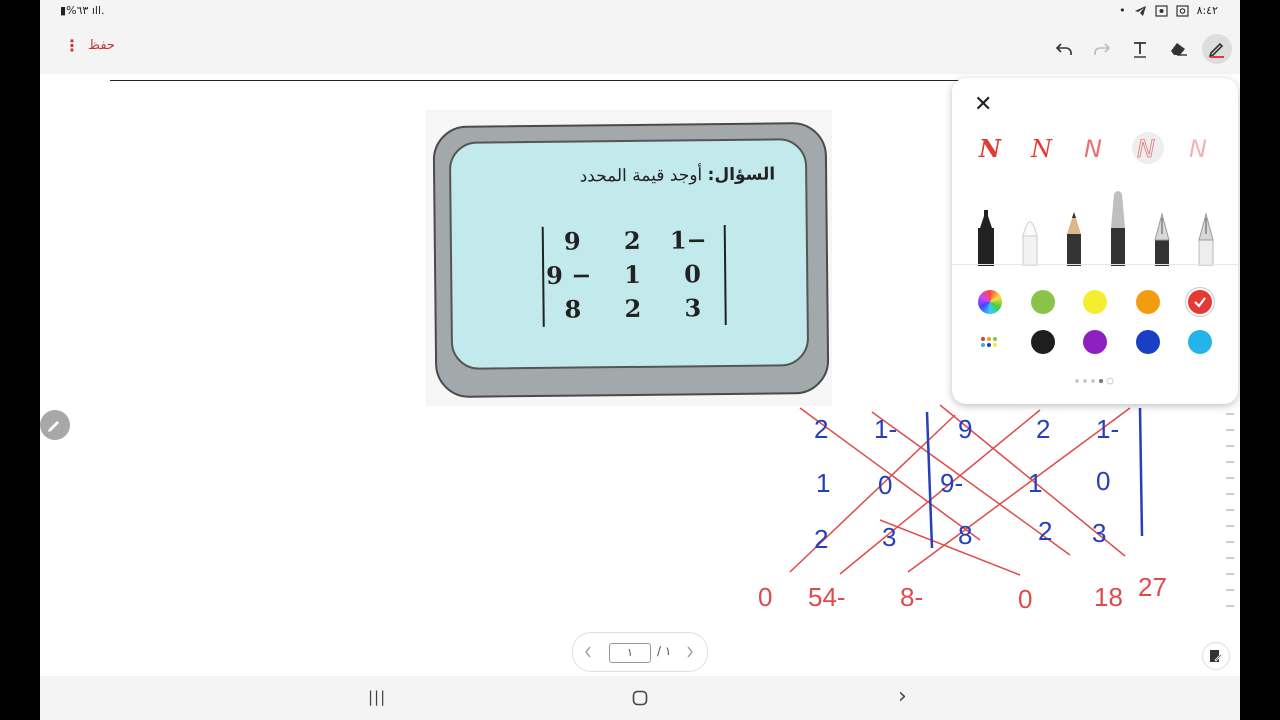 Image resolution: width=1280 pixels, height=720 pixels. I want to click on hw-product: 18, so click(1108, 597).